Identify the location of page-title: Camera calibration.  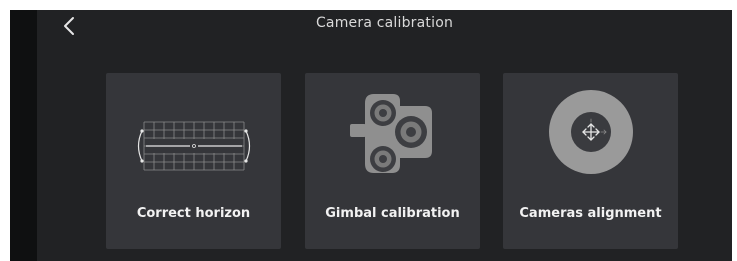
(384, 23).